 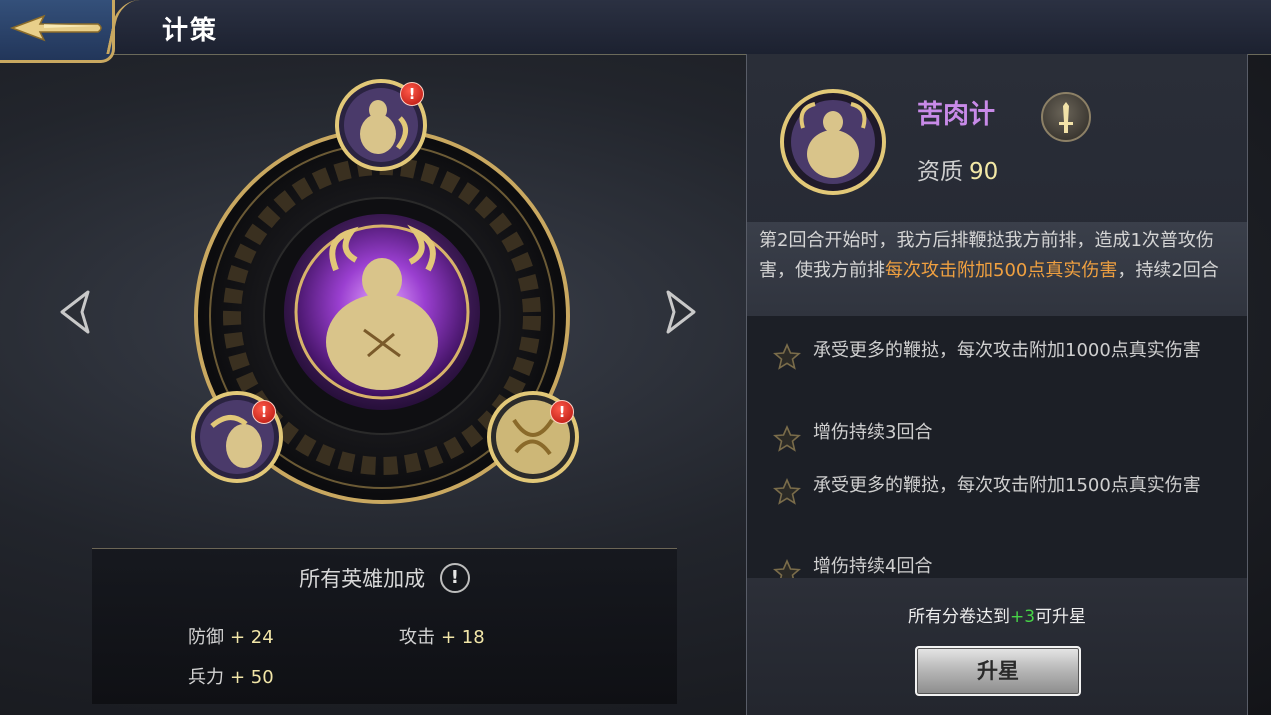 What do you see at coordinates (1061, 617) in the screenshot?
I see `requirement-suffix: 可升星` at bounding box center [1061, 617].